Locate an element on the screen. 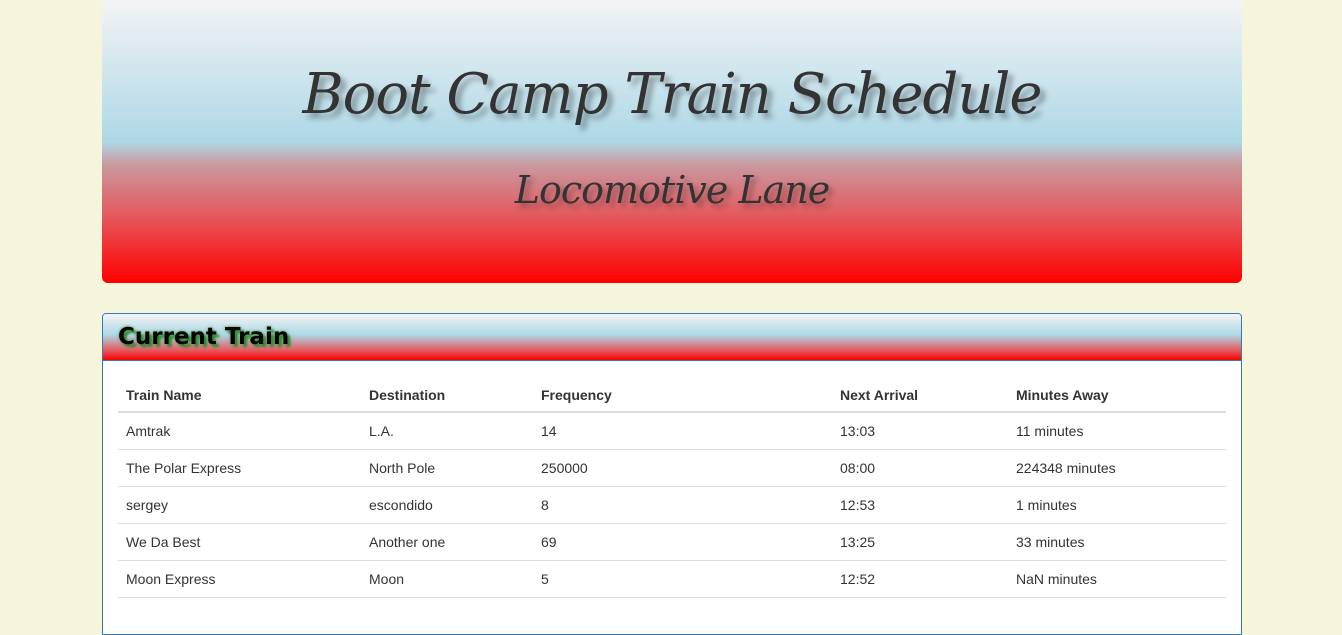 This screenshot has height=635, width=1342. minutes-away-cell: 1 minutes is located at coordinates (1117, 505).